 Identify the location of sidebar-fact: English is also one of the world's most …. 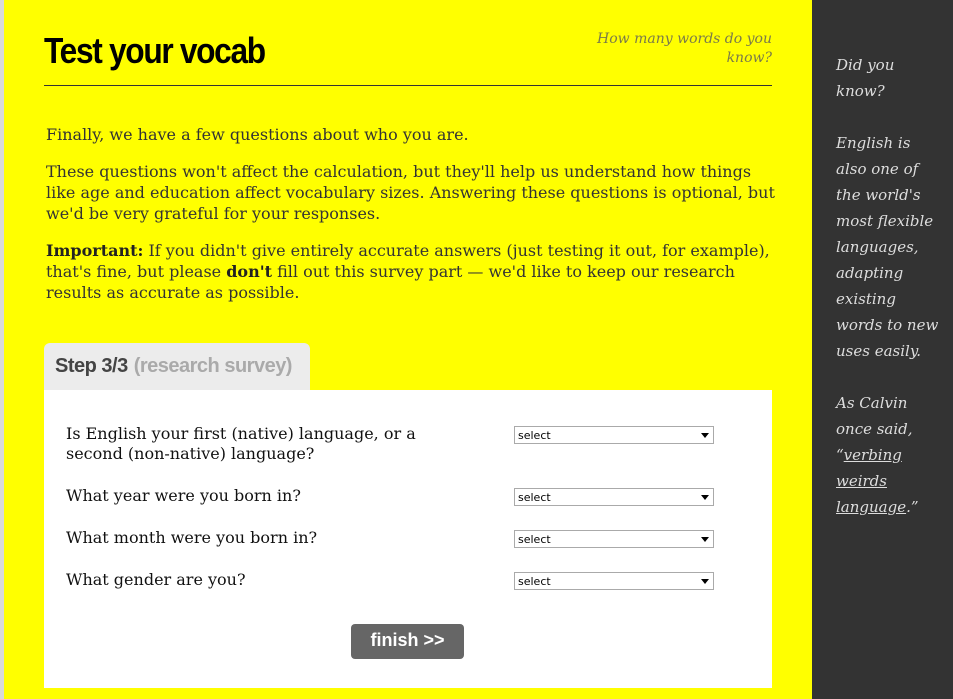
(887, 247).